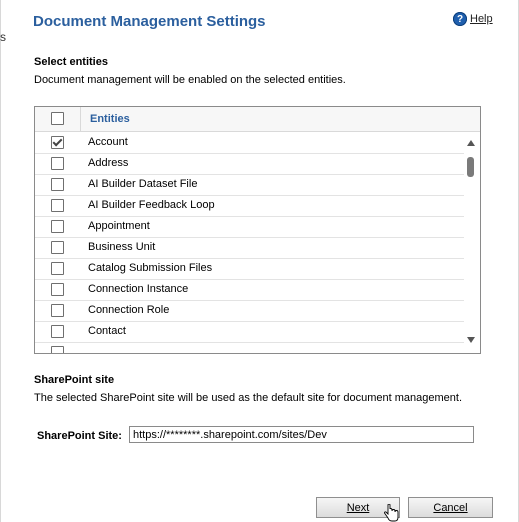 This screenshot has width=519, height=522. I want to click on row-label: Connection Instance, so click(138, 289).